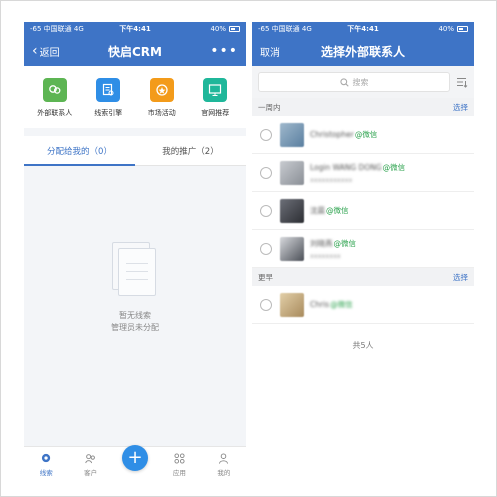  What do you see at coordinates (46, 465) in the screenshot?
I see `tab-leads: 线索` at bounding box center [46, 465].